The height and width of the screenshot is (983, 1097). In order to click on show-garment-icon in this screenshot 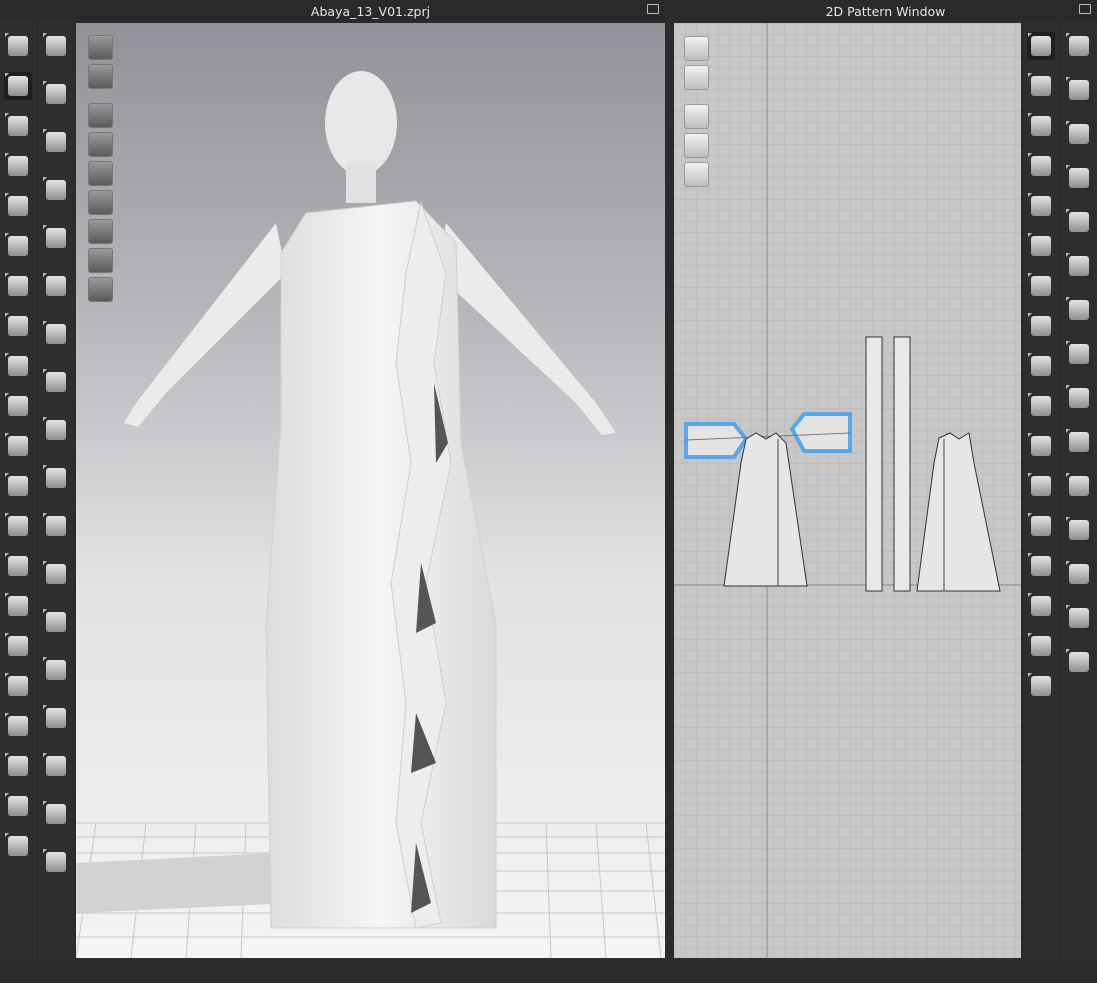, I will do `click(100, 115)`.